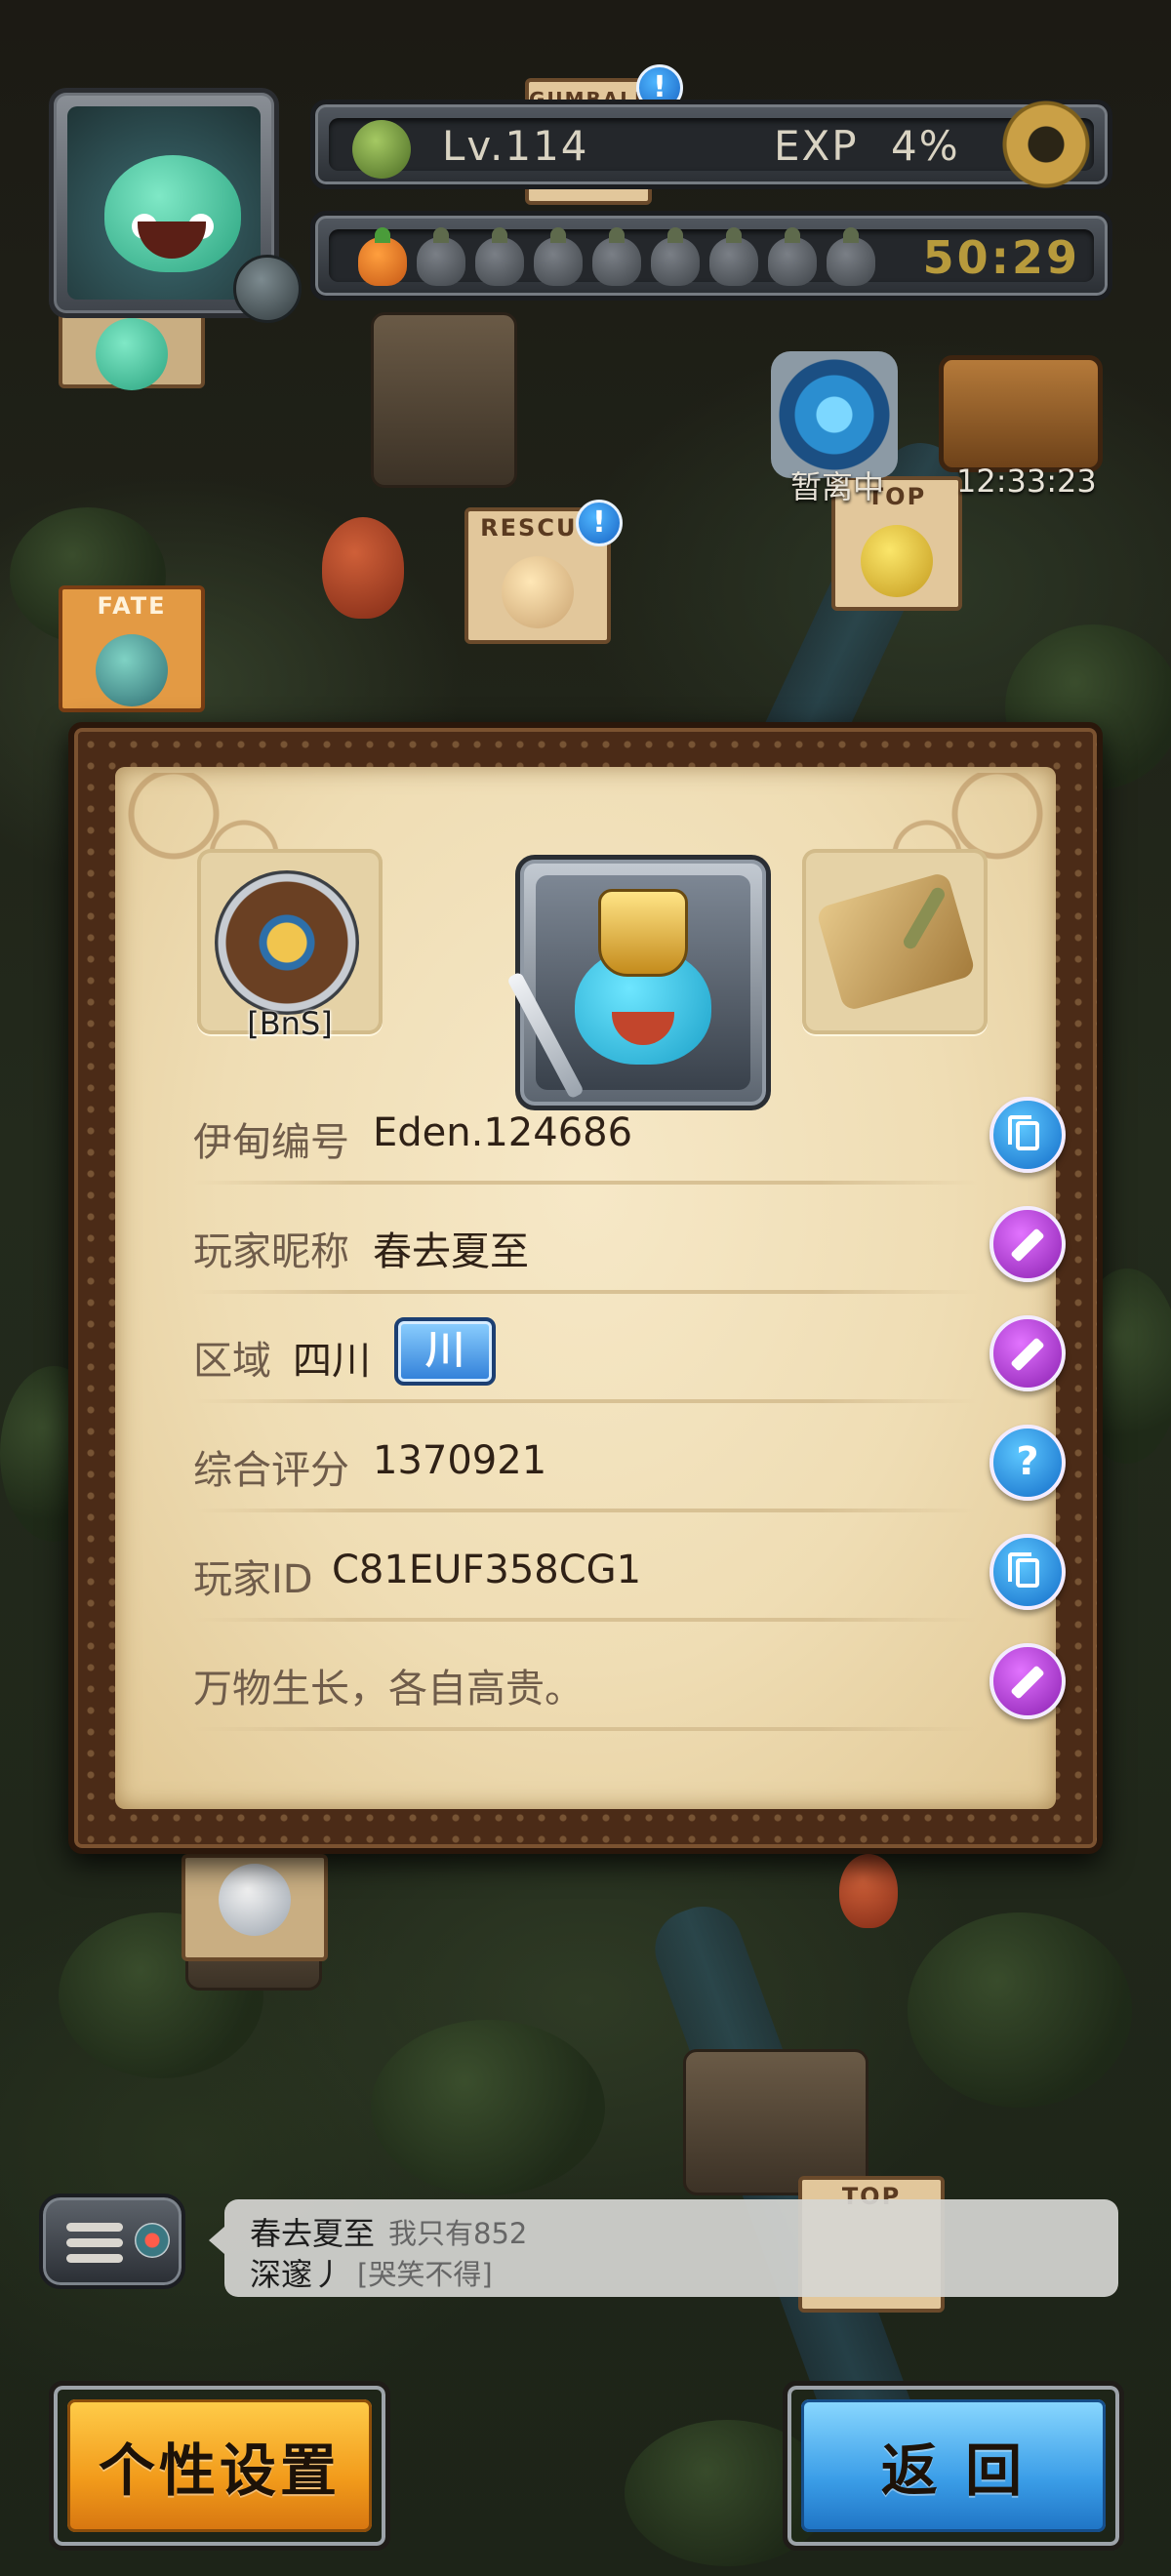 The height and width of the screenshot is (2576, 1171). I want to click on chat-preview: 春去夏至 我只有852 深邃丿 [哭笑不得], so click(663, 2248).